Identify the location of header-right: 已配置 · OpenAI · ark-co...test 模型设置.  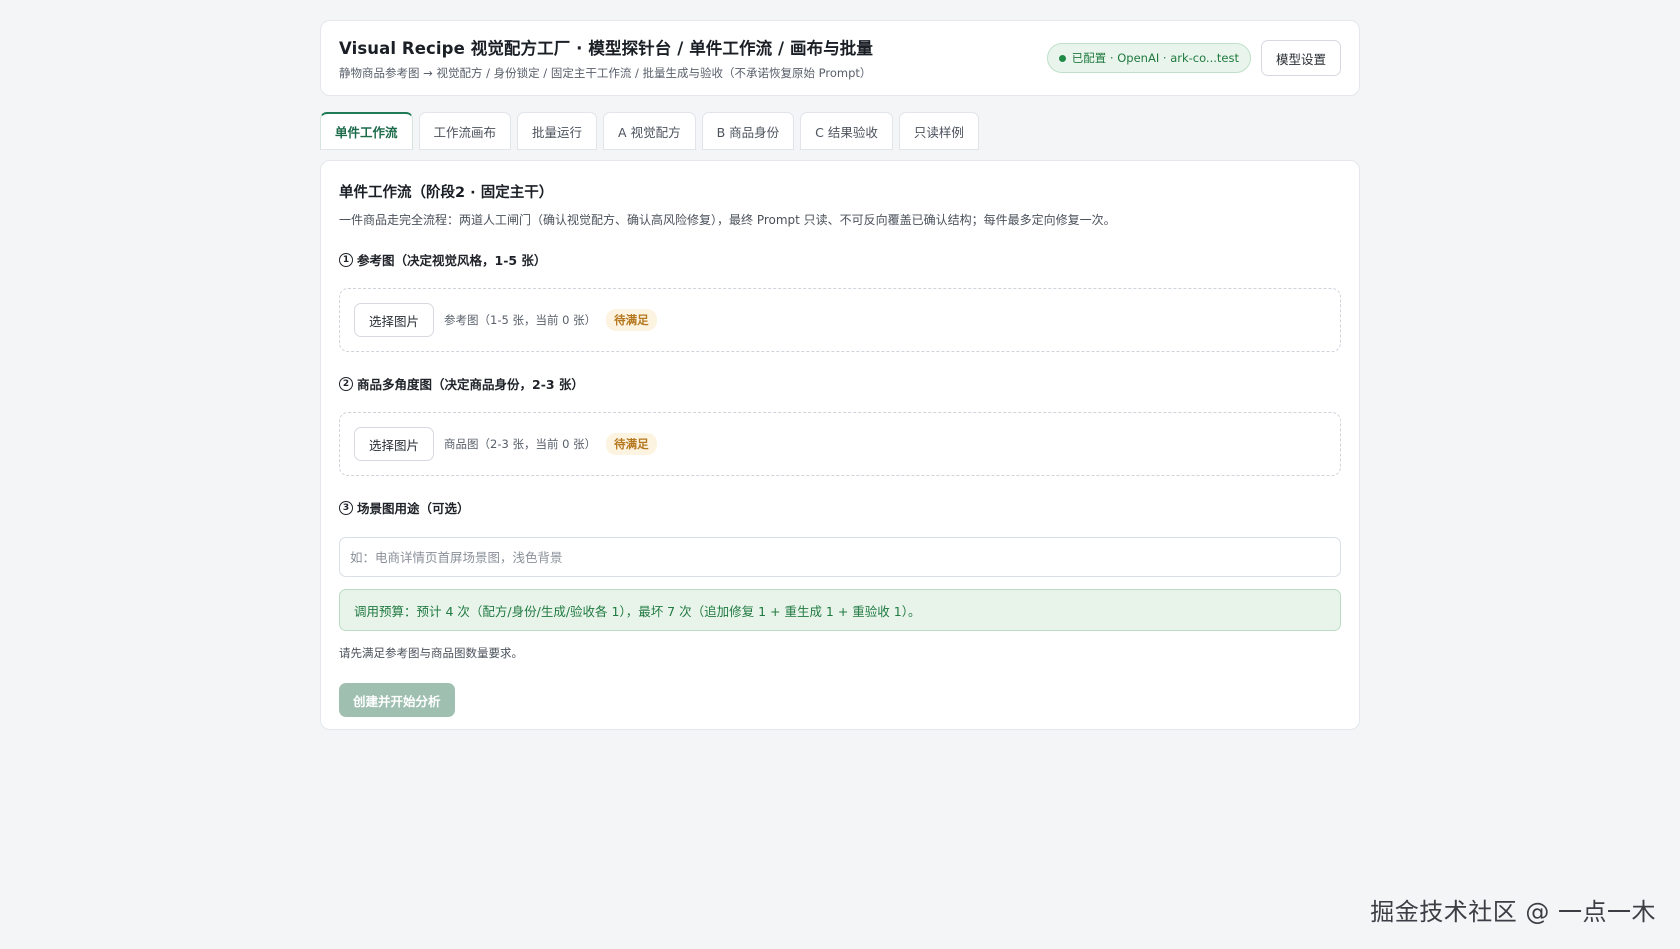
(1193, 58).